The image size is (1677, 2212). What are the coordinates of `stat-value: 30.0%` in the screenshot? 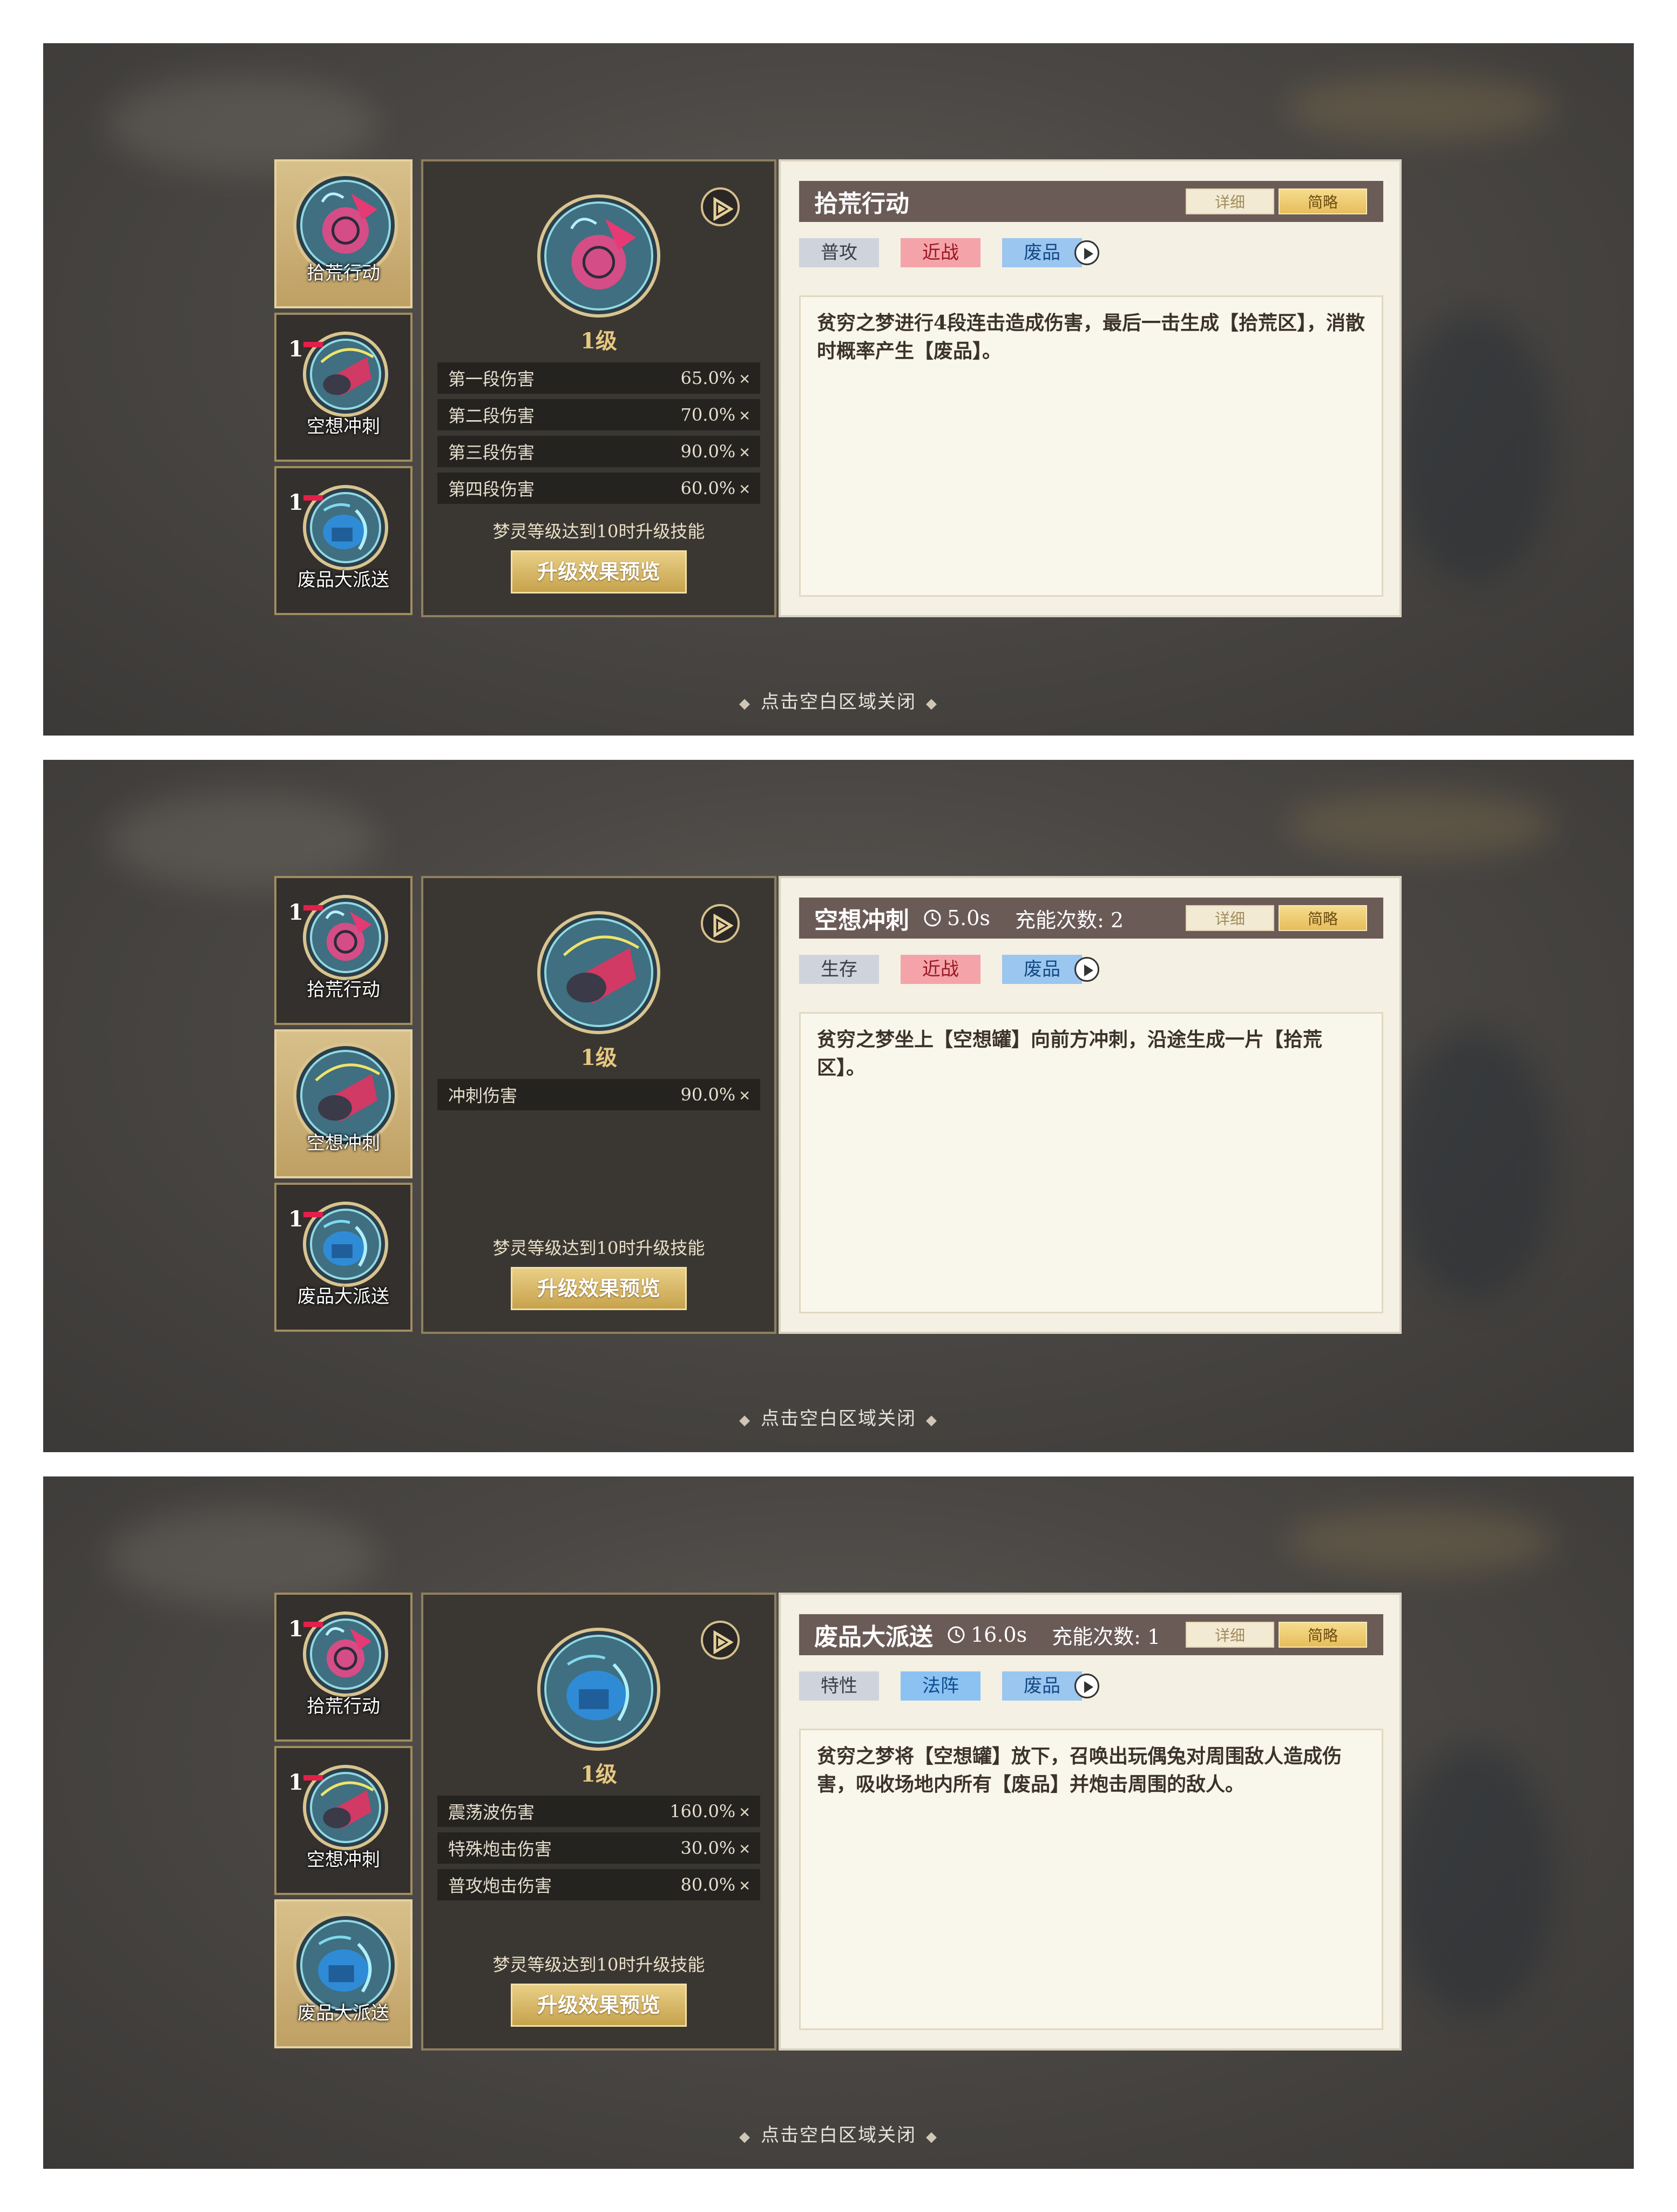 It's located at (708, 1848).